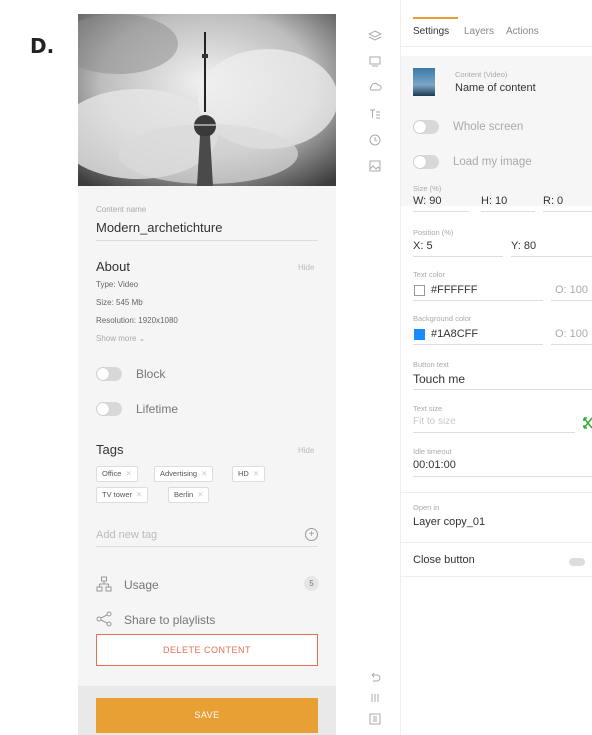 This screenshot has height=735, width=592. What do you see at coordinates (571, 300) in the screenshot?
I see `text-opacity-underline` at bounding box center [571, 300].